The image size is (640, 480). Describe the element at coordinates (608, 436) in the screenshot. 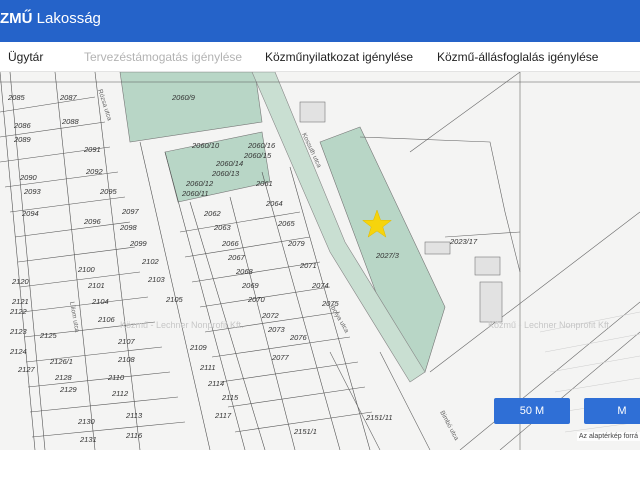

I see `map-attribution: Az alaptérkép forrá` at that location.